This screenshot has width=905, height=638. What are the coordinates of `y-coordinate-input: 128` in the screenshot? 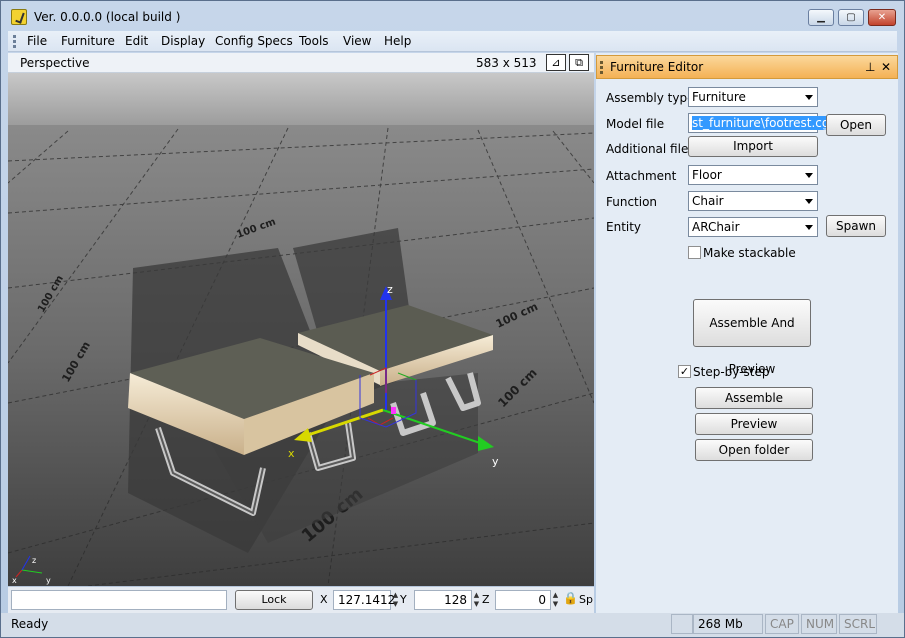 It's located at (443, 600).